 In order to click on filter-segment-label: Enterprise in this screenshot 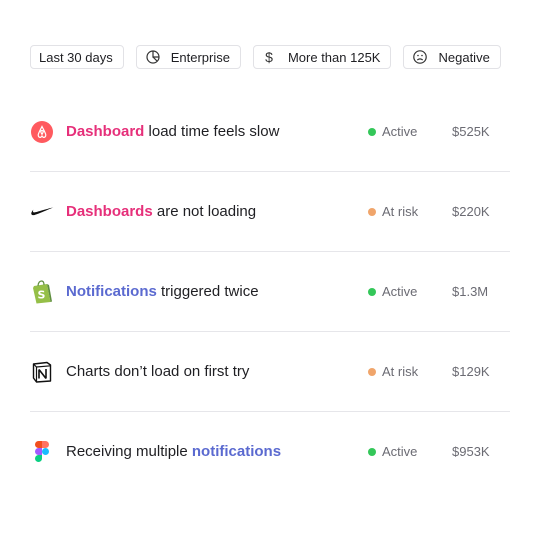, I will do `click(200, 57)`.